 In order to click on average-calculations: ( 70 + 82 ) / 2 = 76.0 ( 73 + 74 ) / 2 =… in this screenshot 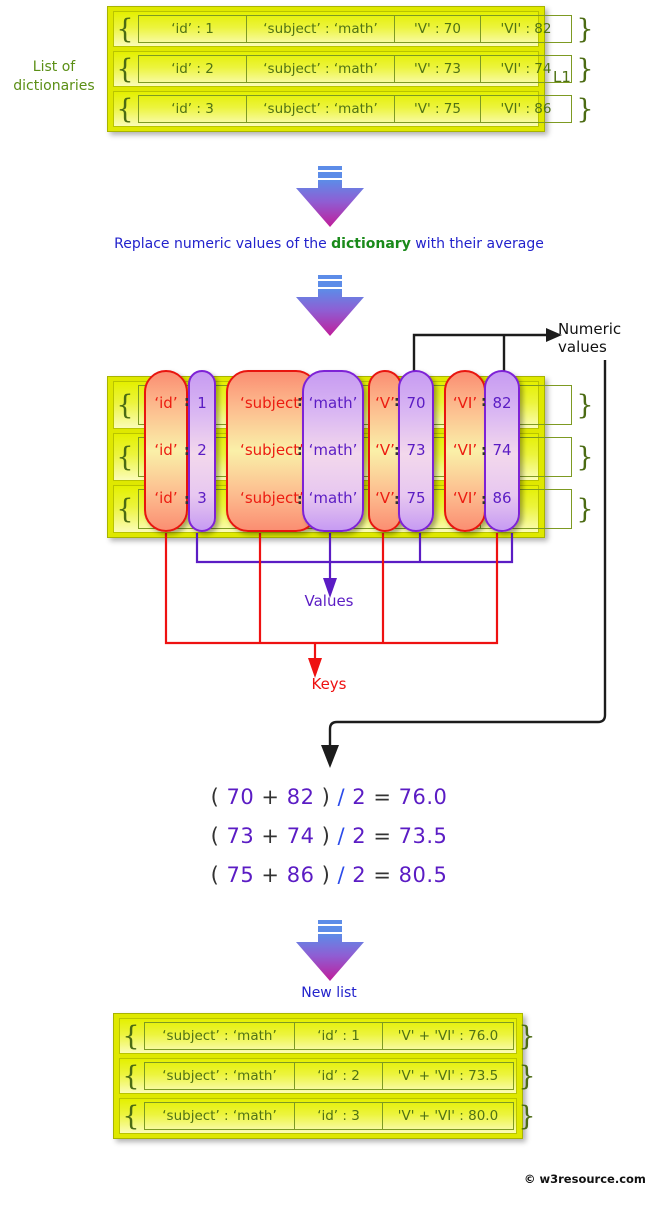, I will do `click(329, 836)`.